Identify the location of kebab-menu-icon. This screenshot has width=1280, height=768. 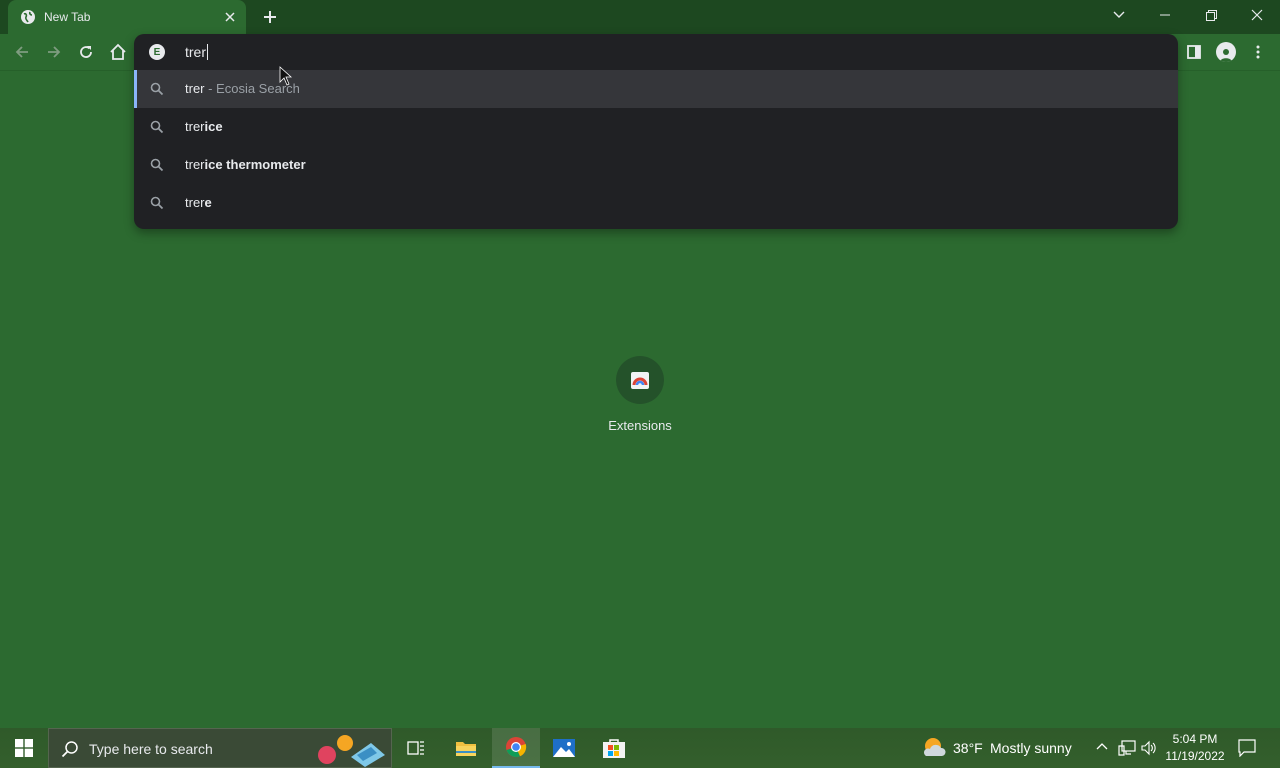
(1258, 52).